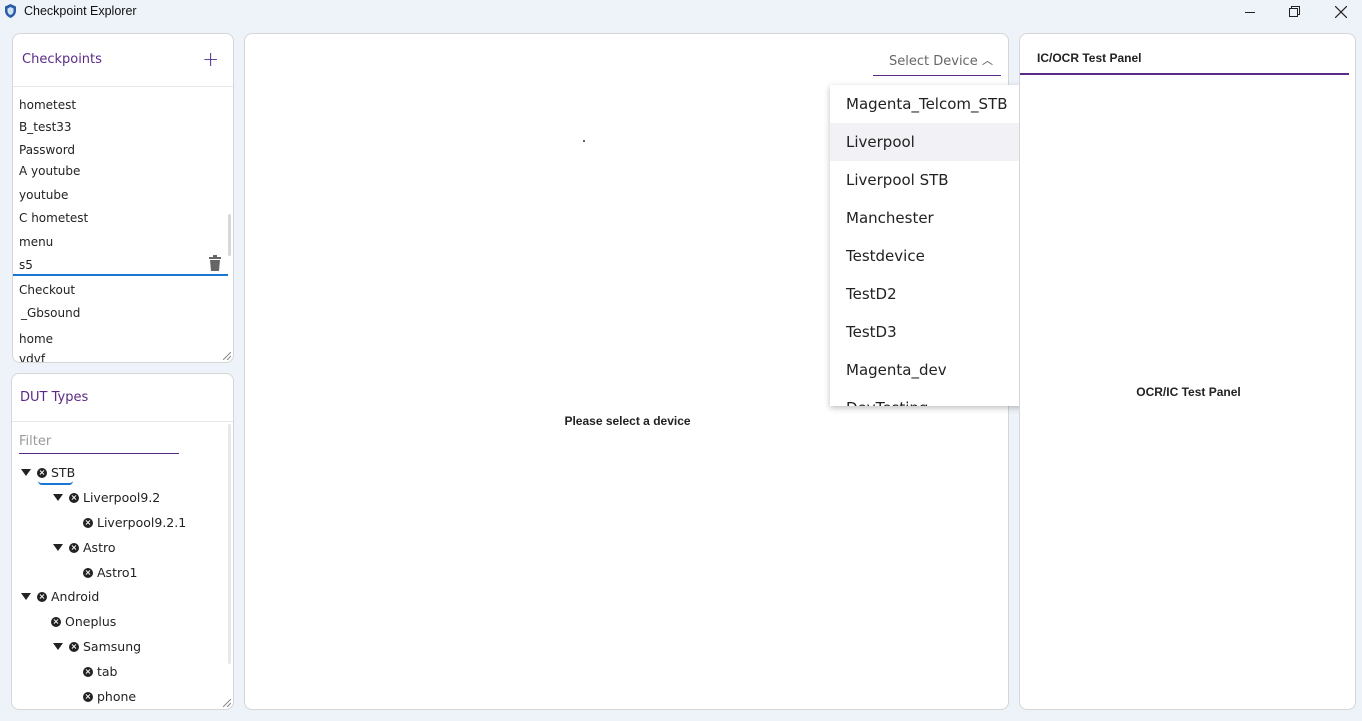  I want to click on tree-node-oneplus: × Oneplus, so click(83, 621).